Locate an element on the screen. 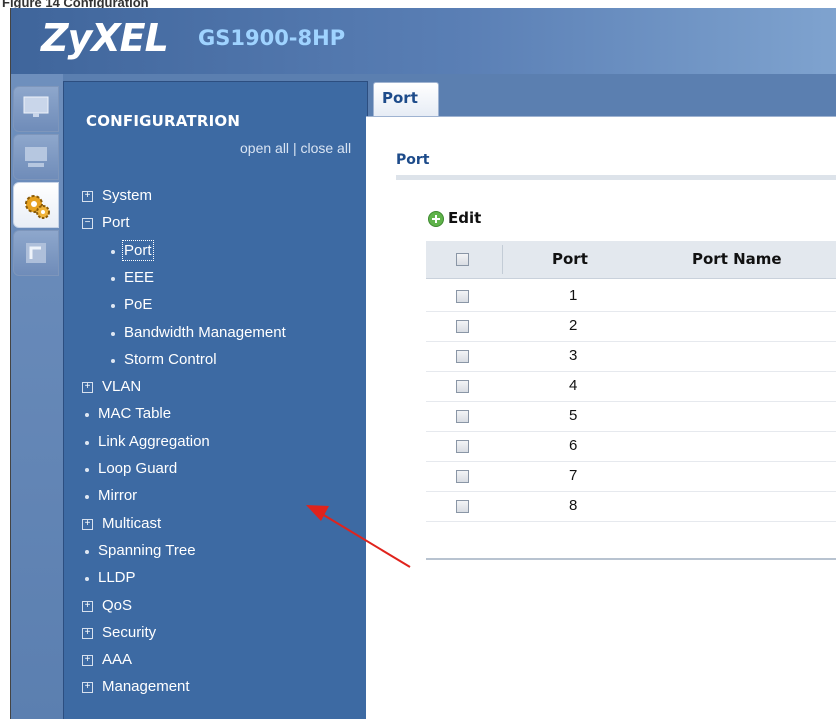 Image resolution: width=836 pixels, height=719 pixels. sidebar-item-label: Bandwidth Management is located at coordinates (205, 332).